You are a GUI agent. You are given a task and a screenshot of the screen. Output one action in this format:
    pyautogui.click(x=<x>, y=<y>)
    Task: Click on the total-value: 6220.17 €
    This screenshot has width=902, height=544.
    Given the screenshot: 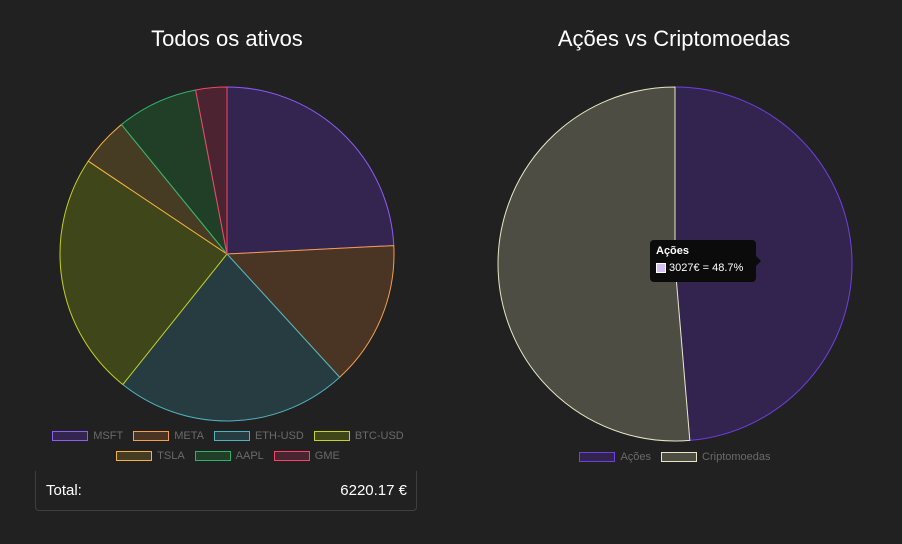 What is the action you would take?
    pyautogui.click(x=373, y=490)
    